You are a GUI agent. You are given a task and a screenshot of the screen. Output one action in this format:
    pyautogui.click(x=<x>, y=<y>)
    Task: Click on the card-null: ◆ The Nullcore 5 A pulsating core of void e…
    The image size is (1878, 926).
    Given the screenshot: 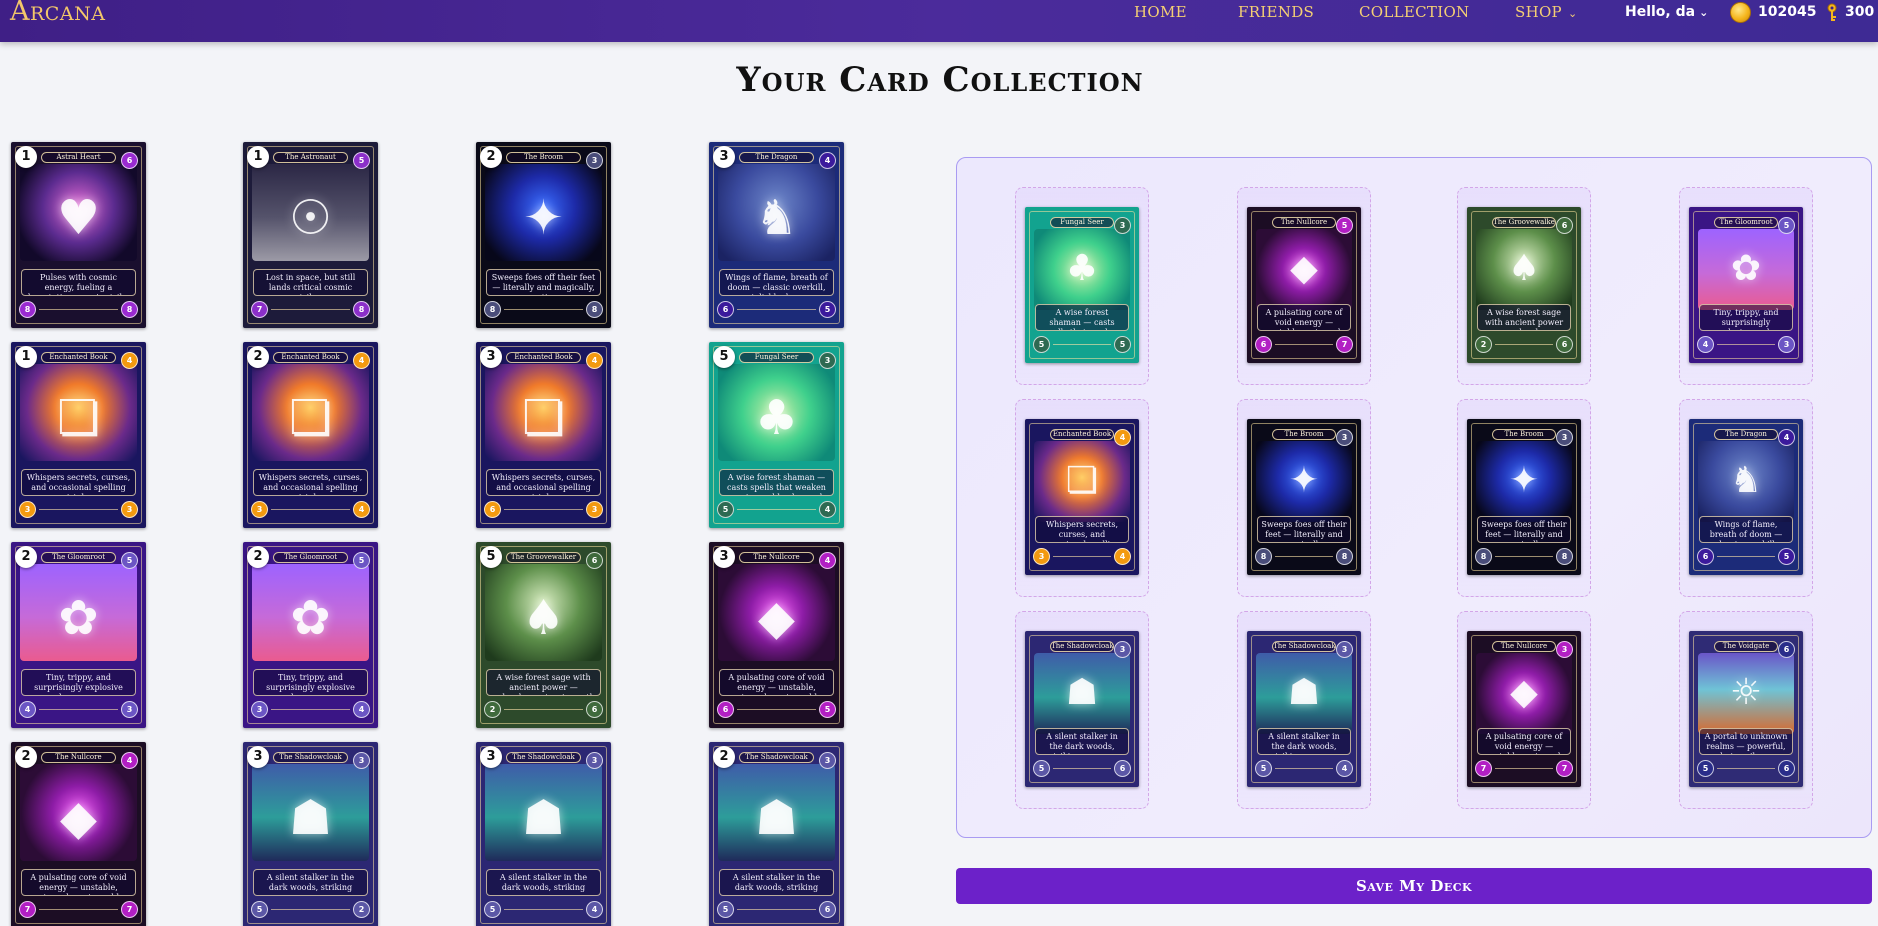 What is the action you would take?
    pyautogui.click(x=1304, y=285)
    